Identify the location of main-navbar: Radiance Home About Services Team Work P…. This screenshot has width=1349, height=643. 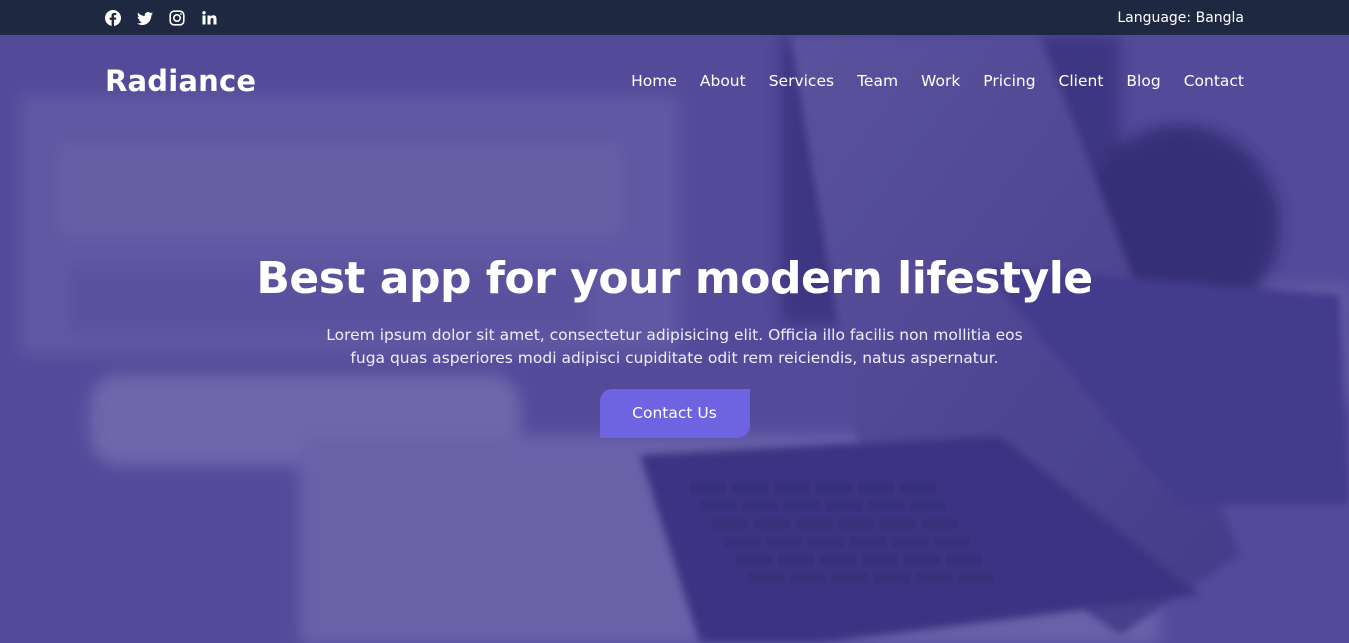
(674, 81).